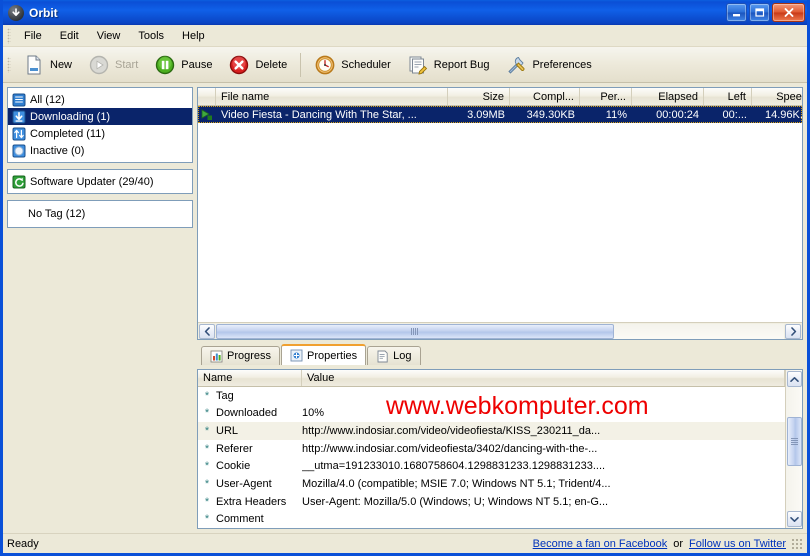 This screenshot has width=810, height=556. Describe the element at coordinates (113, 65) in the screenshot. I see `start-button: Start` at that location.